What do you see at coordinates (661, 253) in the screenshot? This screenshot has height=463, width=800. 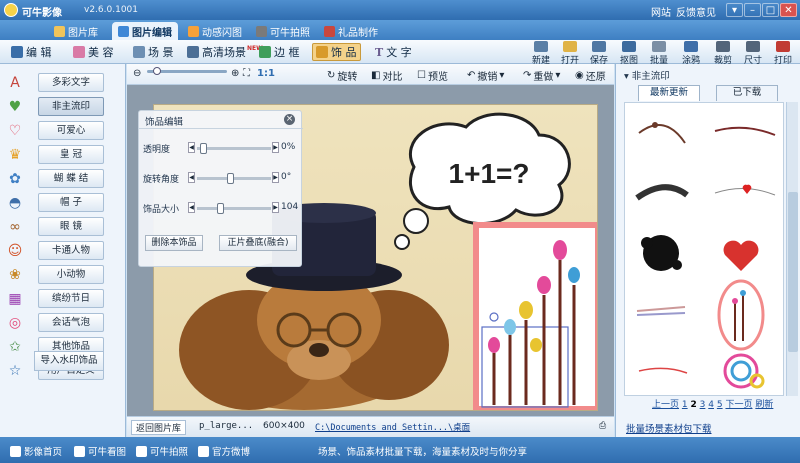 I see `thumb-ink-splash` at bounding box center [661, 253].